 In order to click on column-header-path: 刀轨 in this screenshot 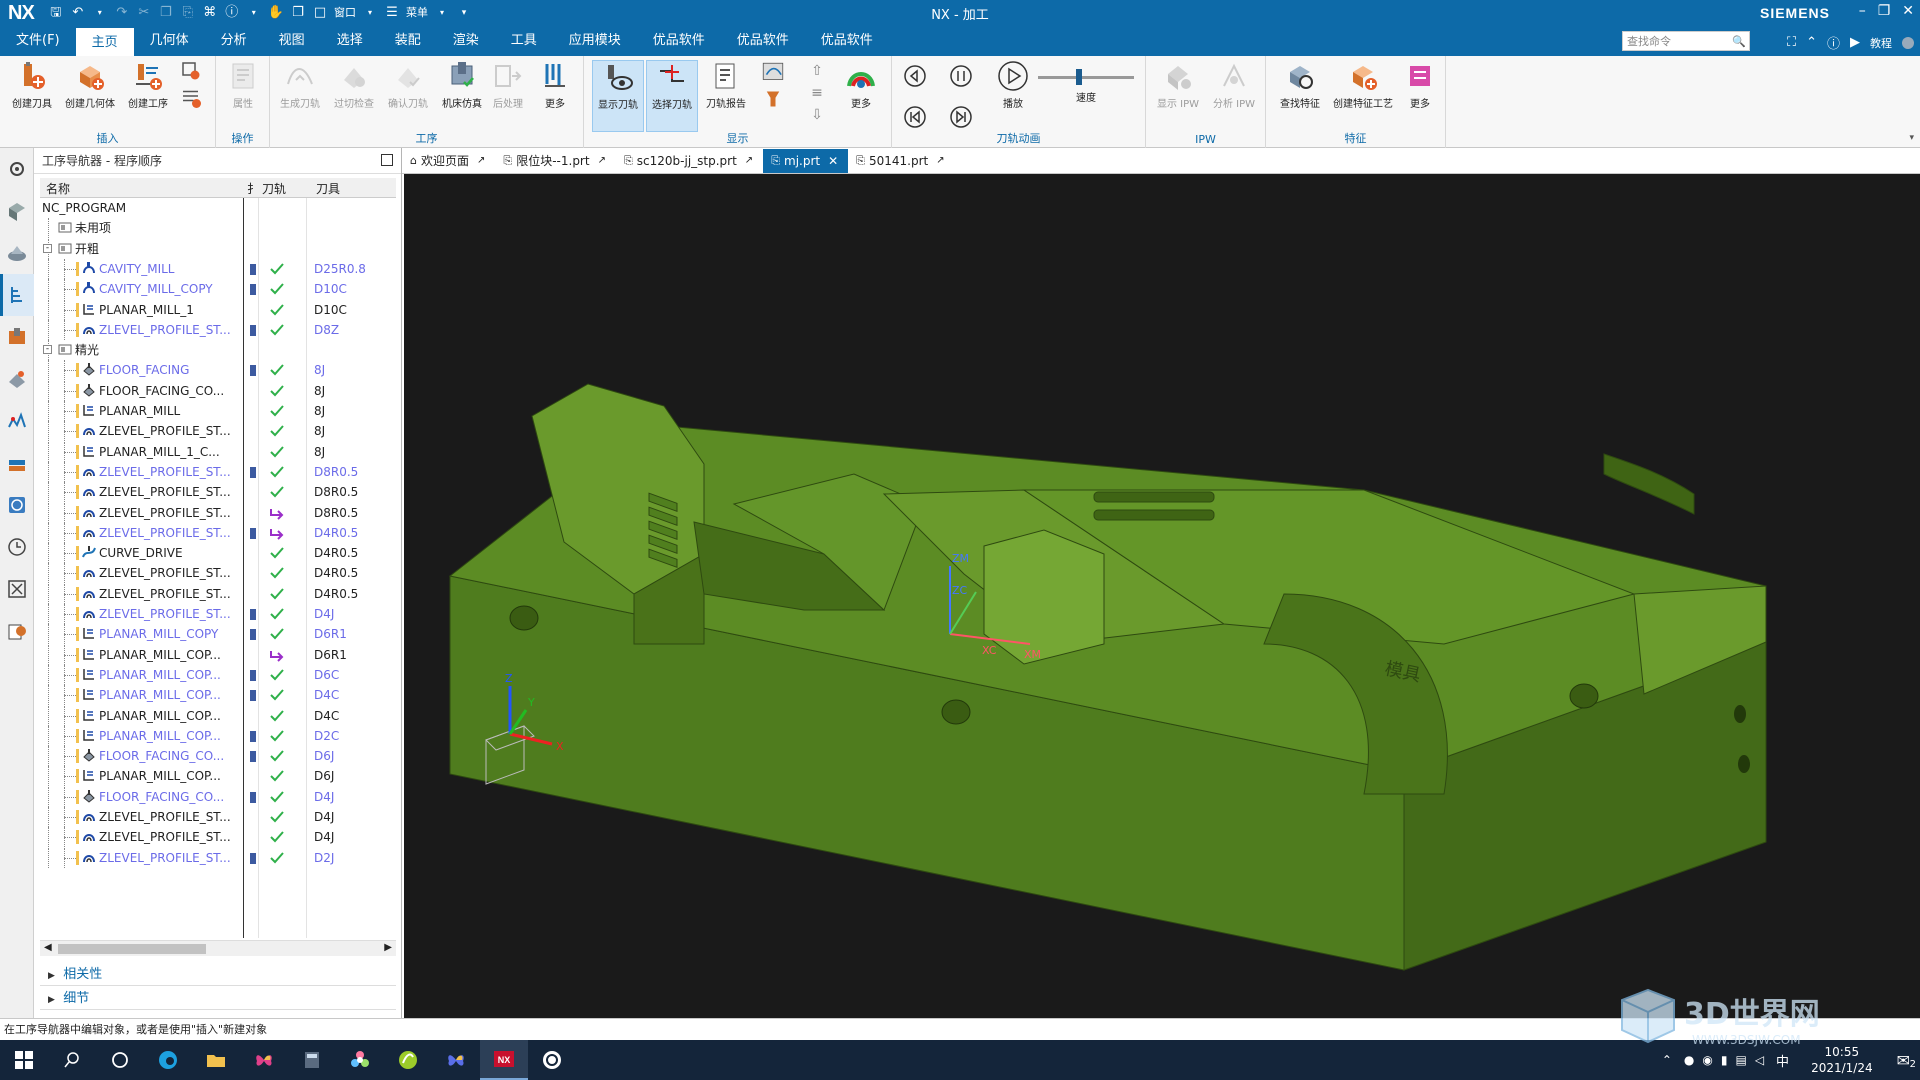, I will do `click(274, 188)`.